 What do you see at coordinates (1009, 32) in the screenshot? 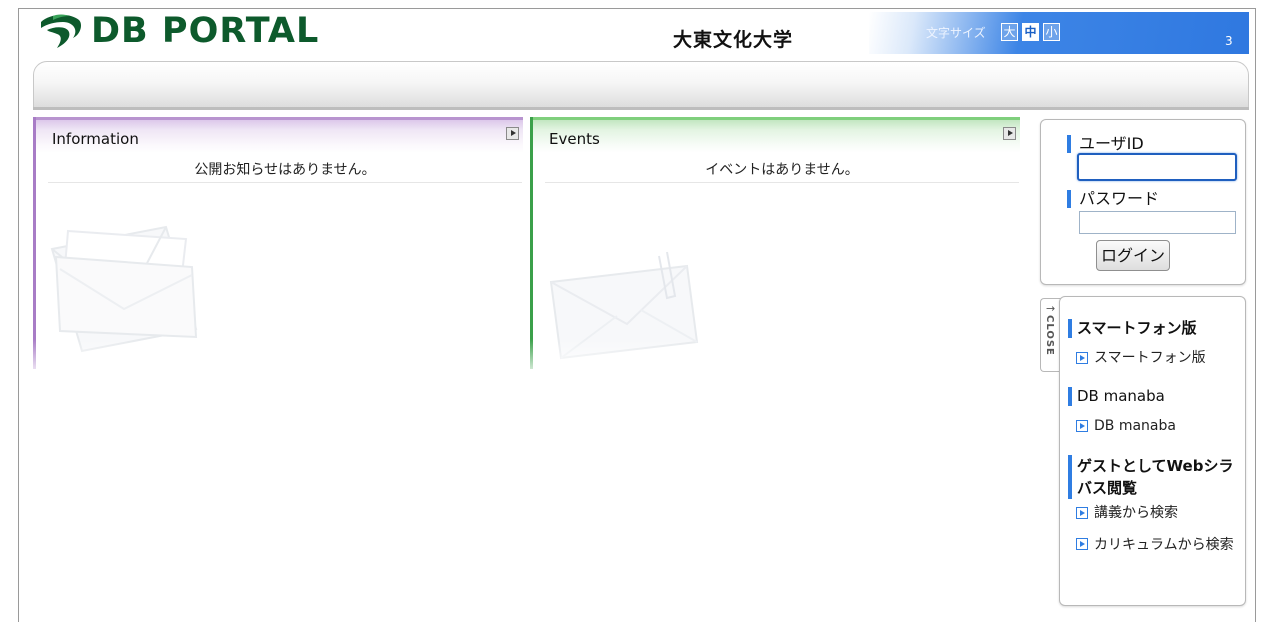
I see `font-size-large-button: 大` at bounding box center [1009, 32].